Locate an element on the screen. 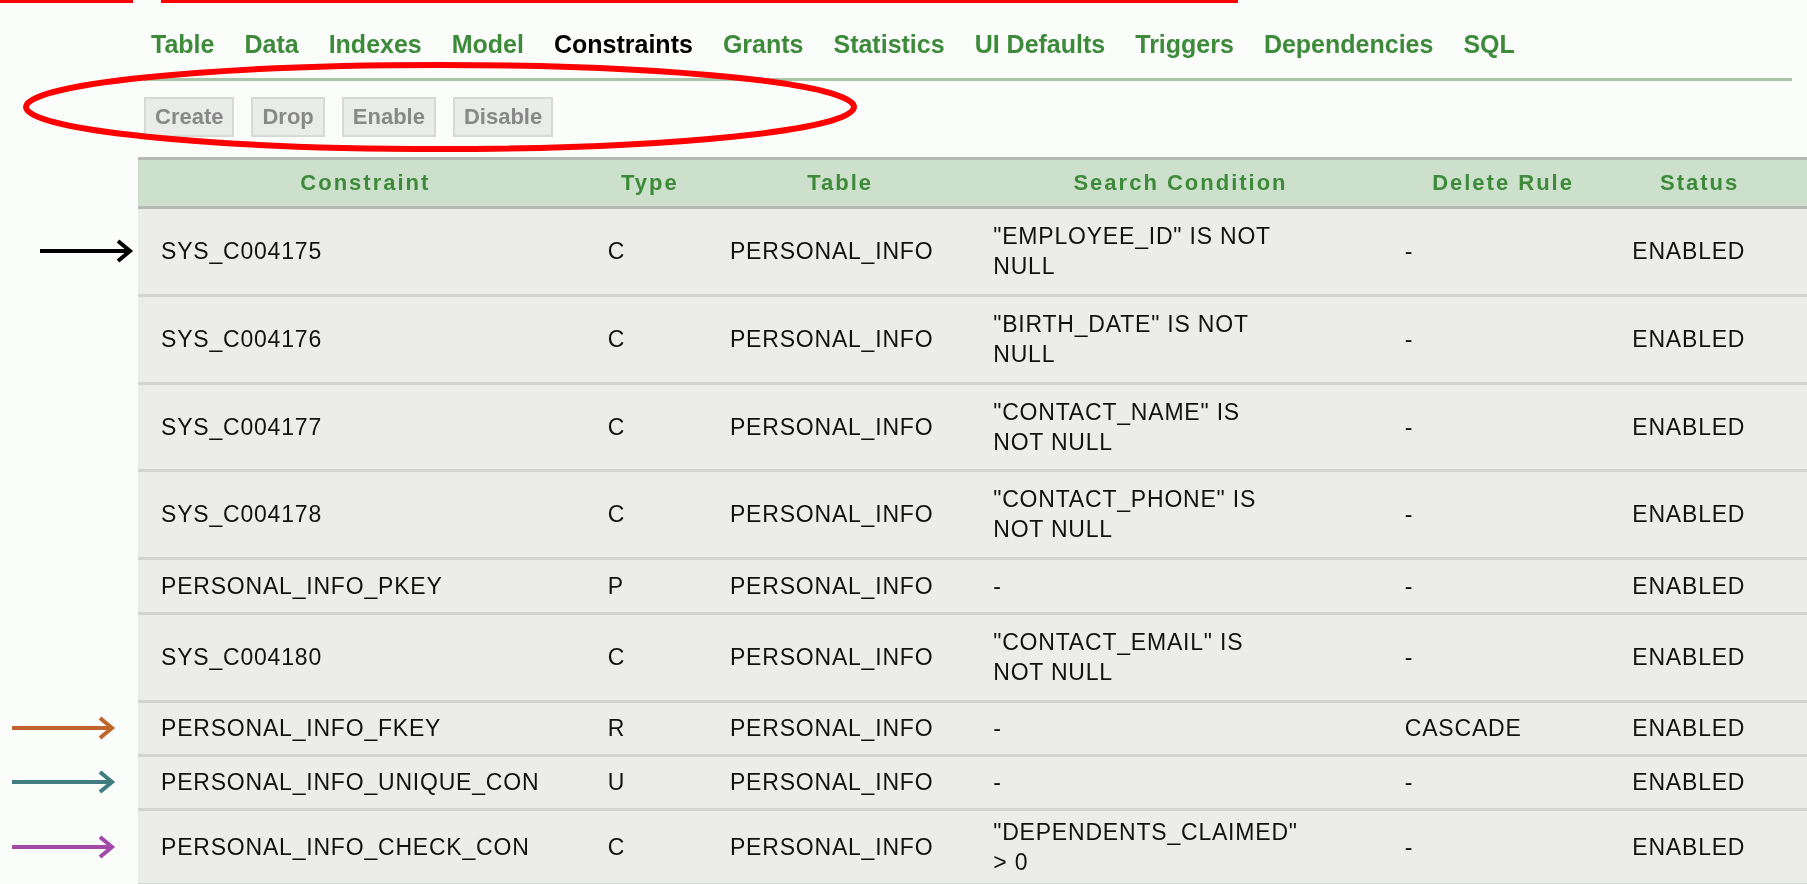  table-cell: R is located at coordinates (649, 728).